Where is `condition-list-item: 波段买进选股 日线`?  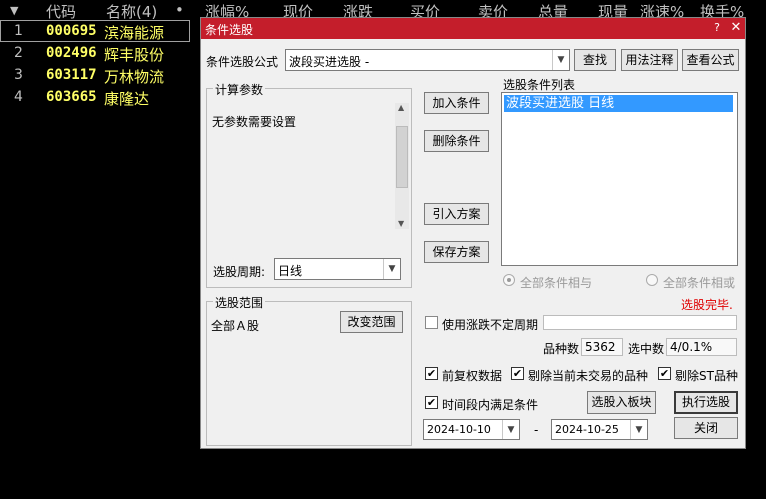
condition-list-item: 波段买进选股 日线 is located at coordinates (618, 103).